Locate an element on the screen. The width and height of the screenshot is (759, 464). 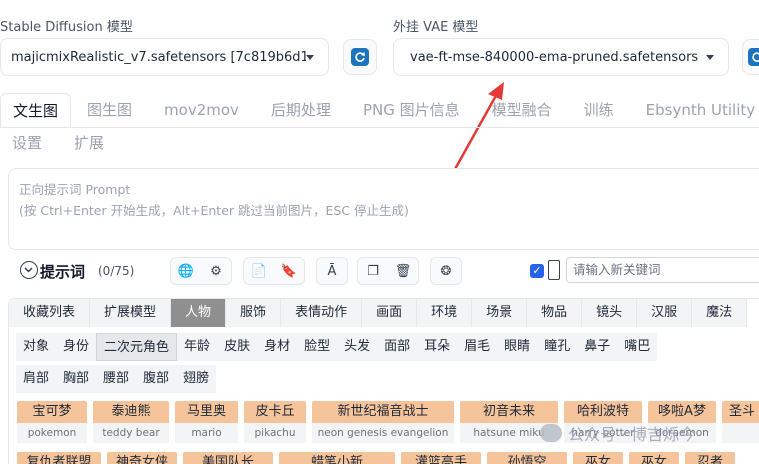
chevron-down-icon is located at coordinates (710, 57).